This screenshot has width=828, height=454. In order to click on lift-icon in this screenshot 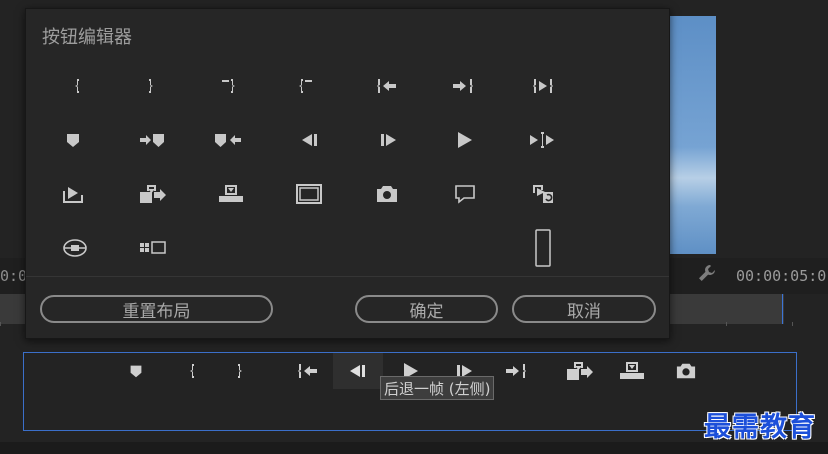, I will do `click(73, 195)`.